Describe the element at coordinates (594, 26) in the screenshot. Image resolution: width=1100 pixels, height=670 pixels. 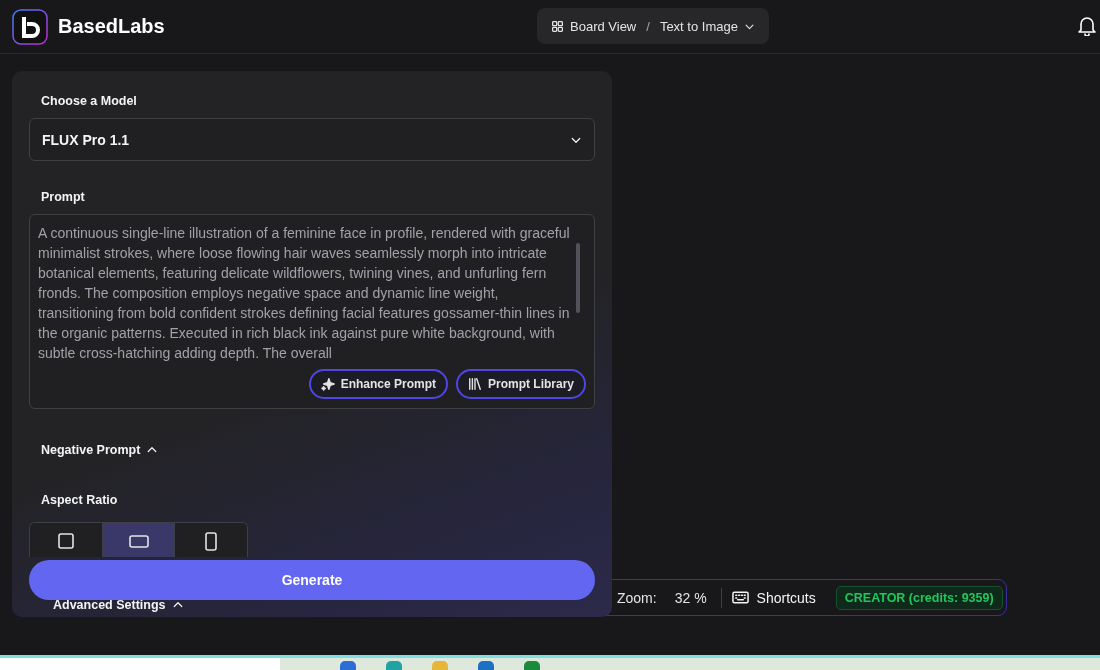
I see `breadcrumb-item: Board View` at that location.